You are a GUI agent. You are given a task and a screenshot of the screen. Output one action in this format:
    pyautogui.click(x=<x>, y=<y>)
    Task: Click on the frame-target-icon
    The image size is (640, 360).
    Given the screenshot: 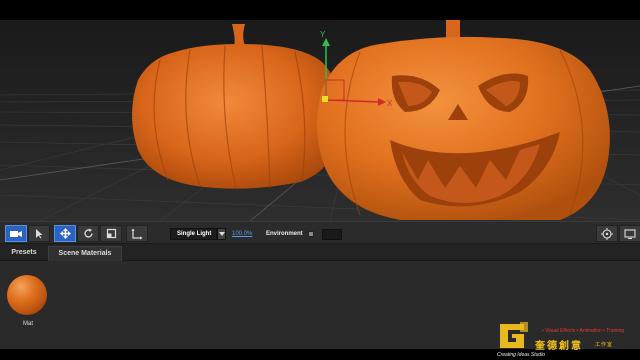 What is the action you would take?
    pyautogui.click(x=607, y=233)
    